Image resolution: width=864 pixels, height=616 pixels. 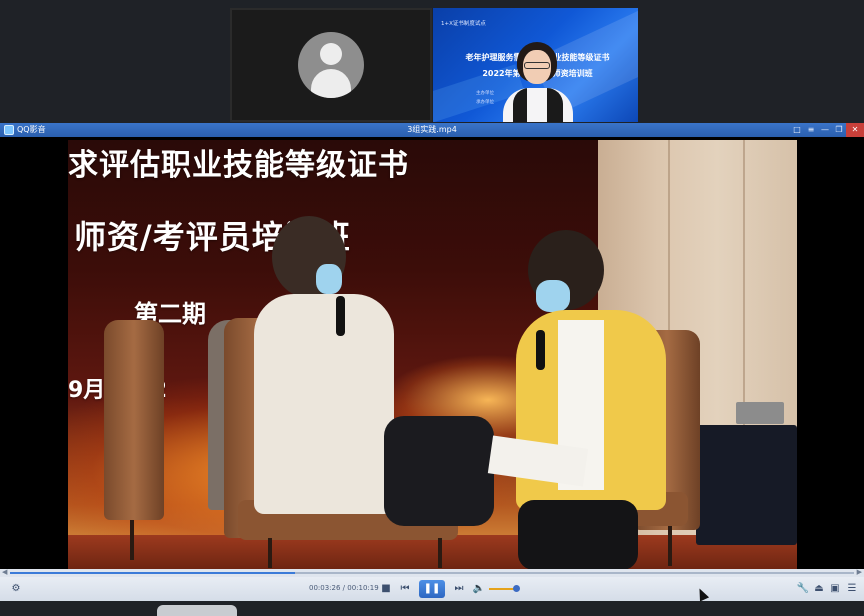 I want to click on pause-button: ❚❚, so click(x=432, y=589).